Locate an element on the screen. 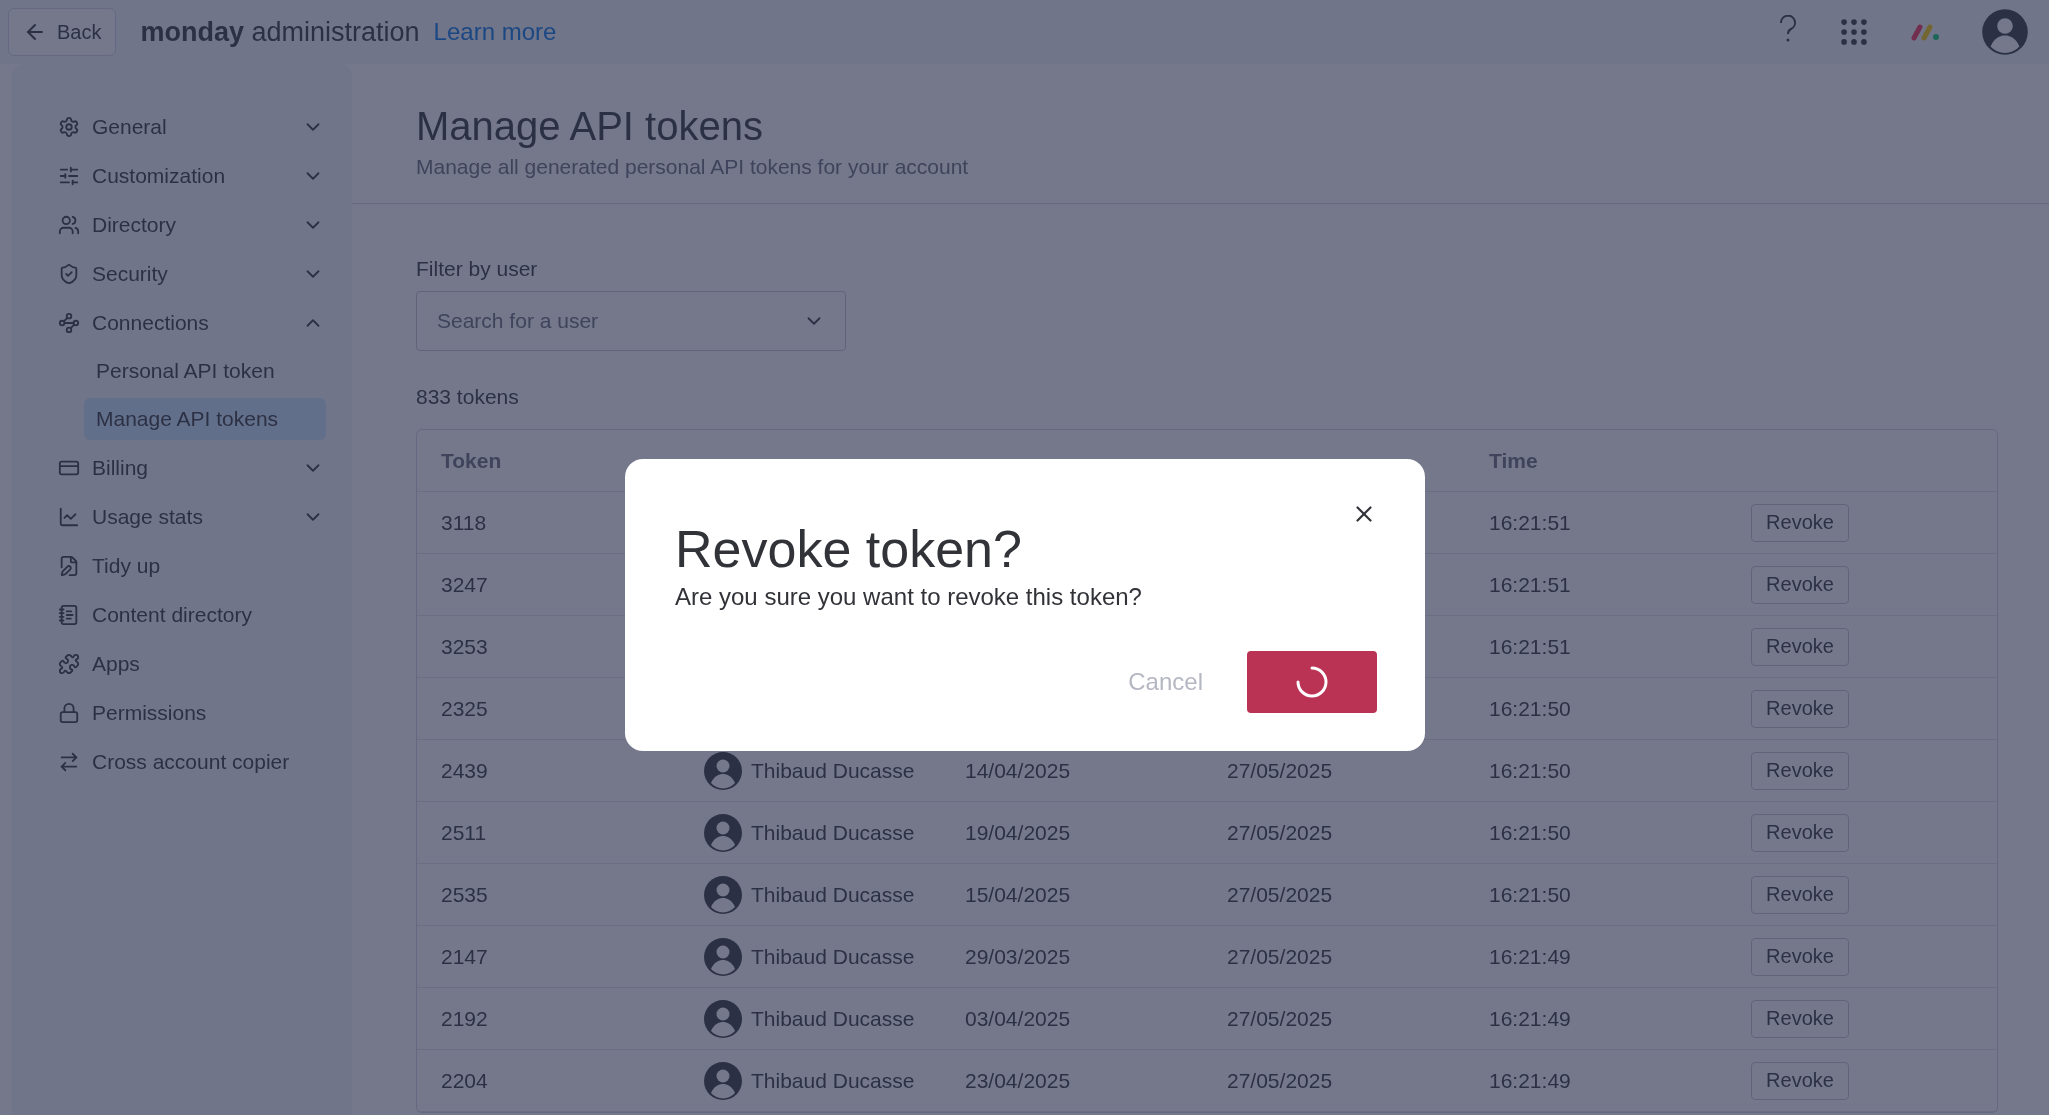 This screenshot has height=1115, width=2049. sidebar-item: Billing is located at coordinates (181, 467).